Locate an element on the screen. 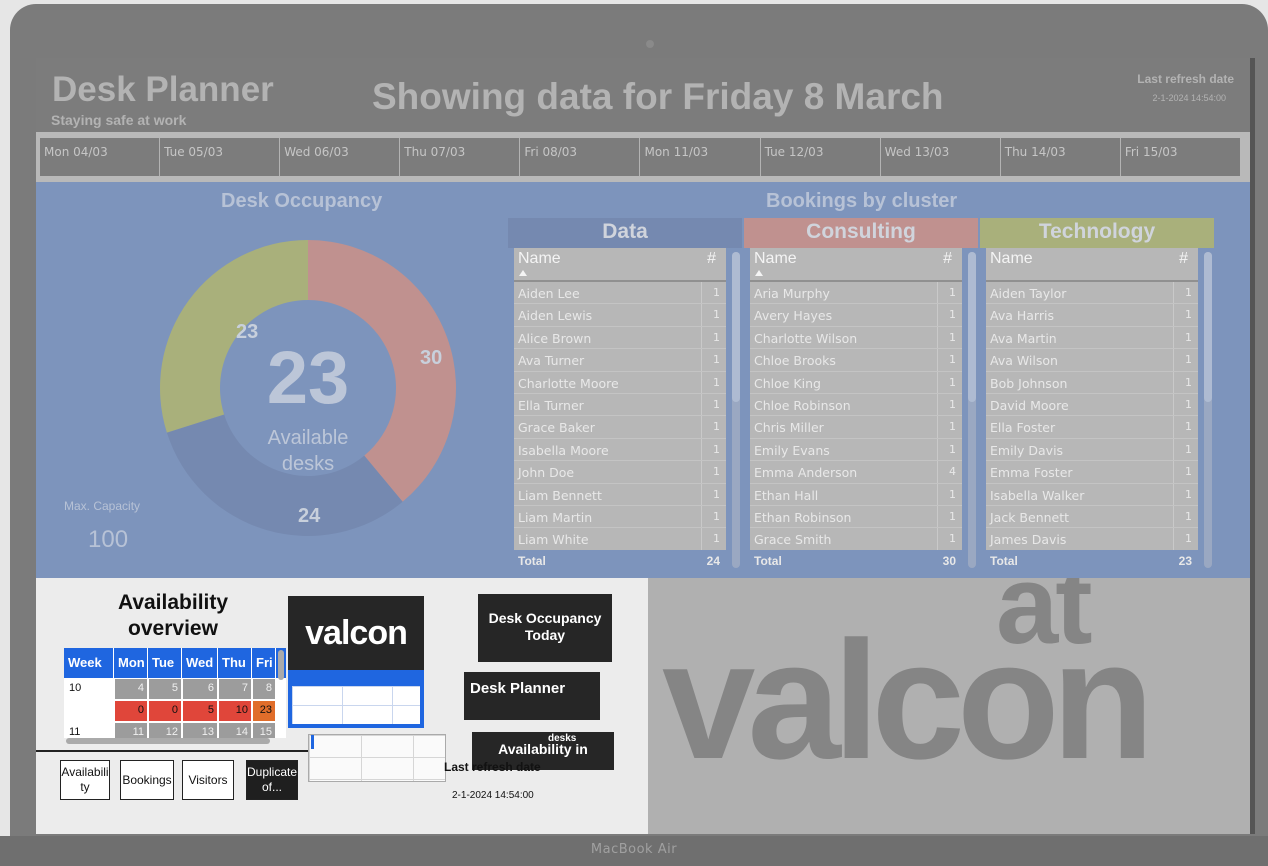  slice-label-consulting: 30 is located at coordinates (431, 358).